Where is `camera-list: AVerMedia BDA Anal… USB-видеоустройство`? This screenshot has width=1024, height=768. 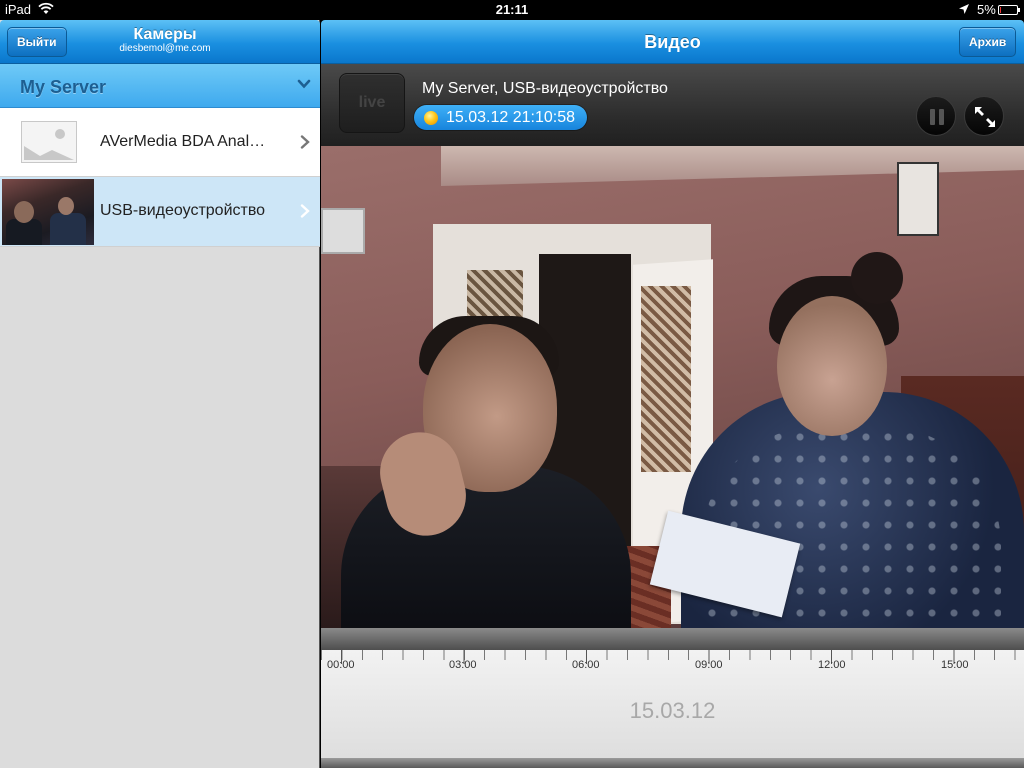 camera-list: AVerMedia BDA Anal… USB-видеоустройство is located at coordinates (160, 177).